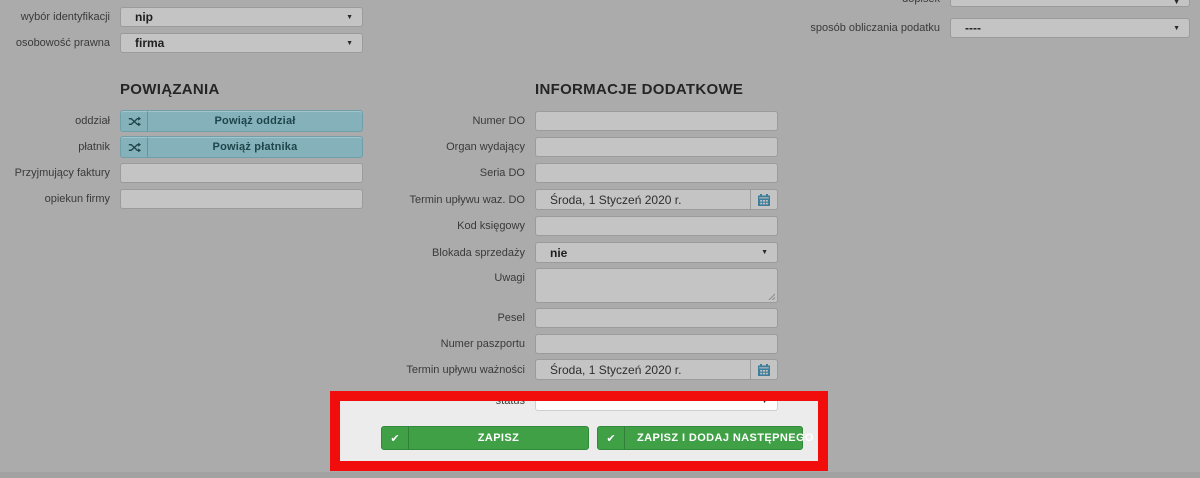  What do you see at coordinates (241, 199) in the screenshot?
I see `opiekun-firmy-input` at bounding box center [241, 199].